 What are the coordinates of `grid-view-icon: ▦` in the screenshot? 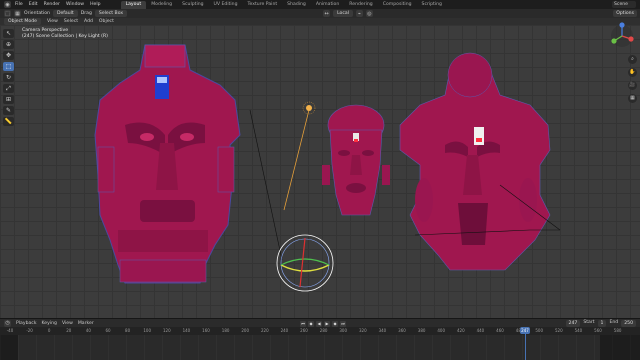 It's located at (632, 98).